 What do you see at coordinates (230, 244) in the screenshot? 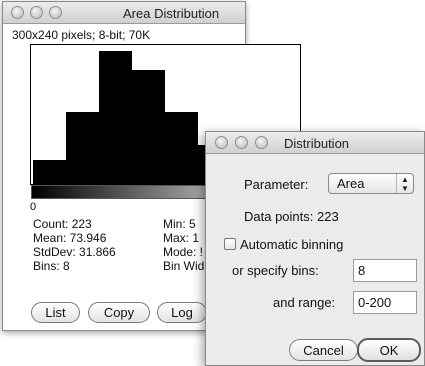
I see `automatic-binning-checkbox` at bounding box center [230, 244].